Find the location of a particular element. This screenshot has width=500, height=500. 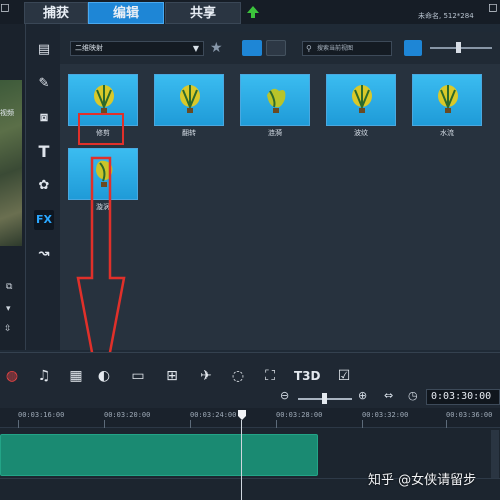

instant-project-icon: ✎ is located at coordinates (44, 84).